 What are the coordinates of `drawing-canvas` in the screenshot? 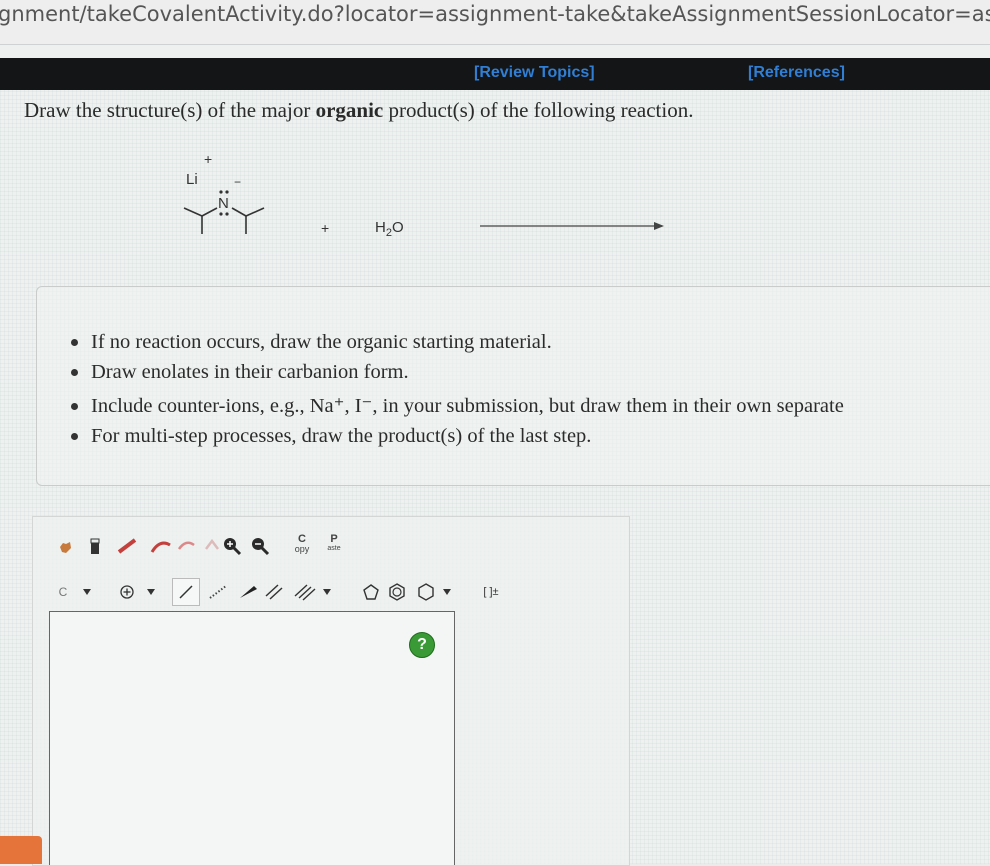 It's located at (252, 738).